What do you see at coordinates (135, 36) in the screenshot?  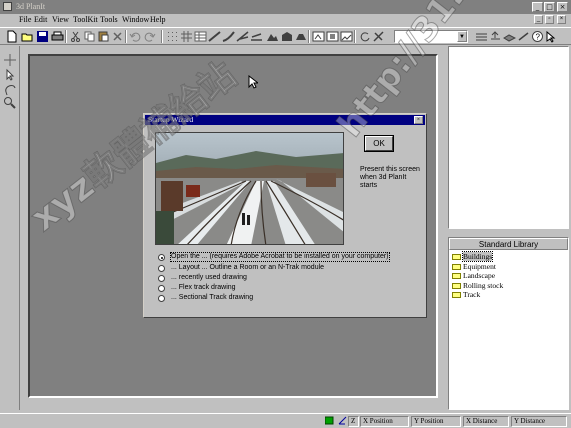 I see `undo-icon` at bounding box center [135, 36].